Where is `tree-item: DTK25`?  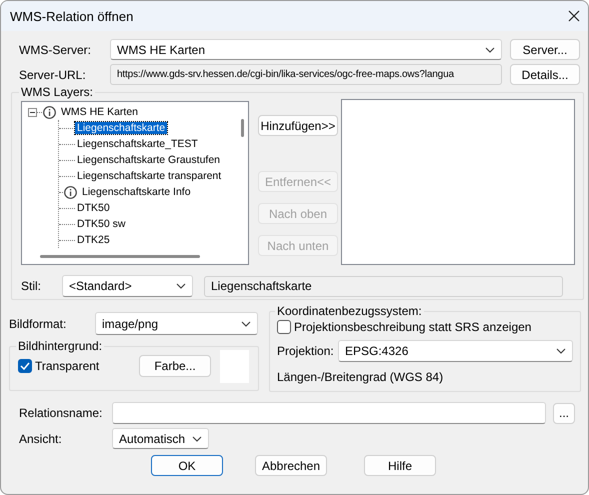 tree-item: DTK25 is located at coordinates (93, 240).